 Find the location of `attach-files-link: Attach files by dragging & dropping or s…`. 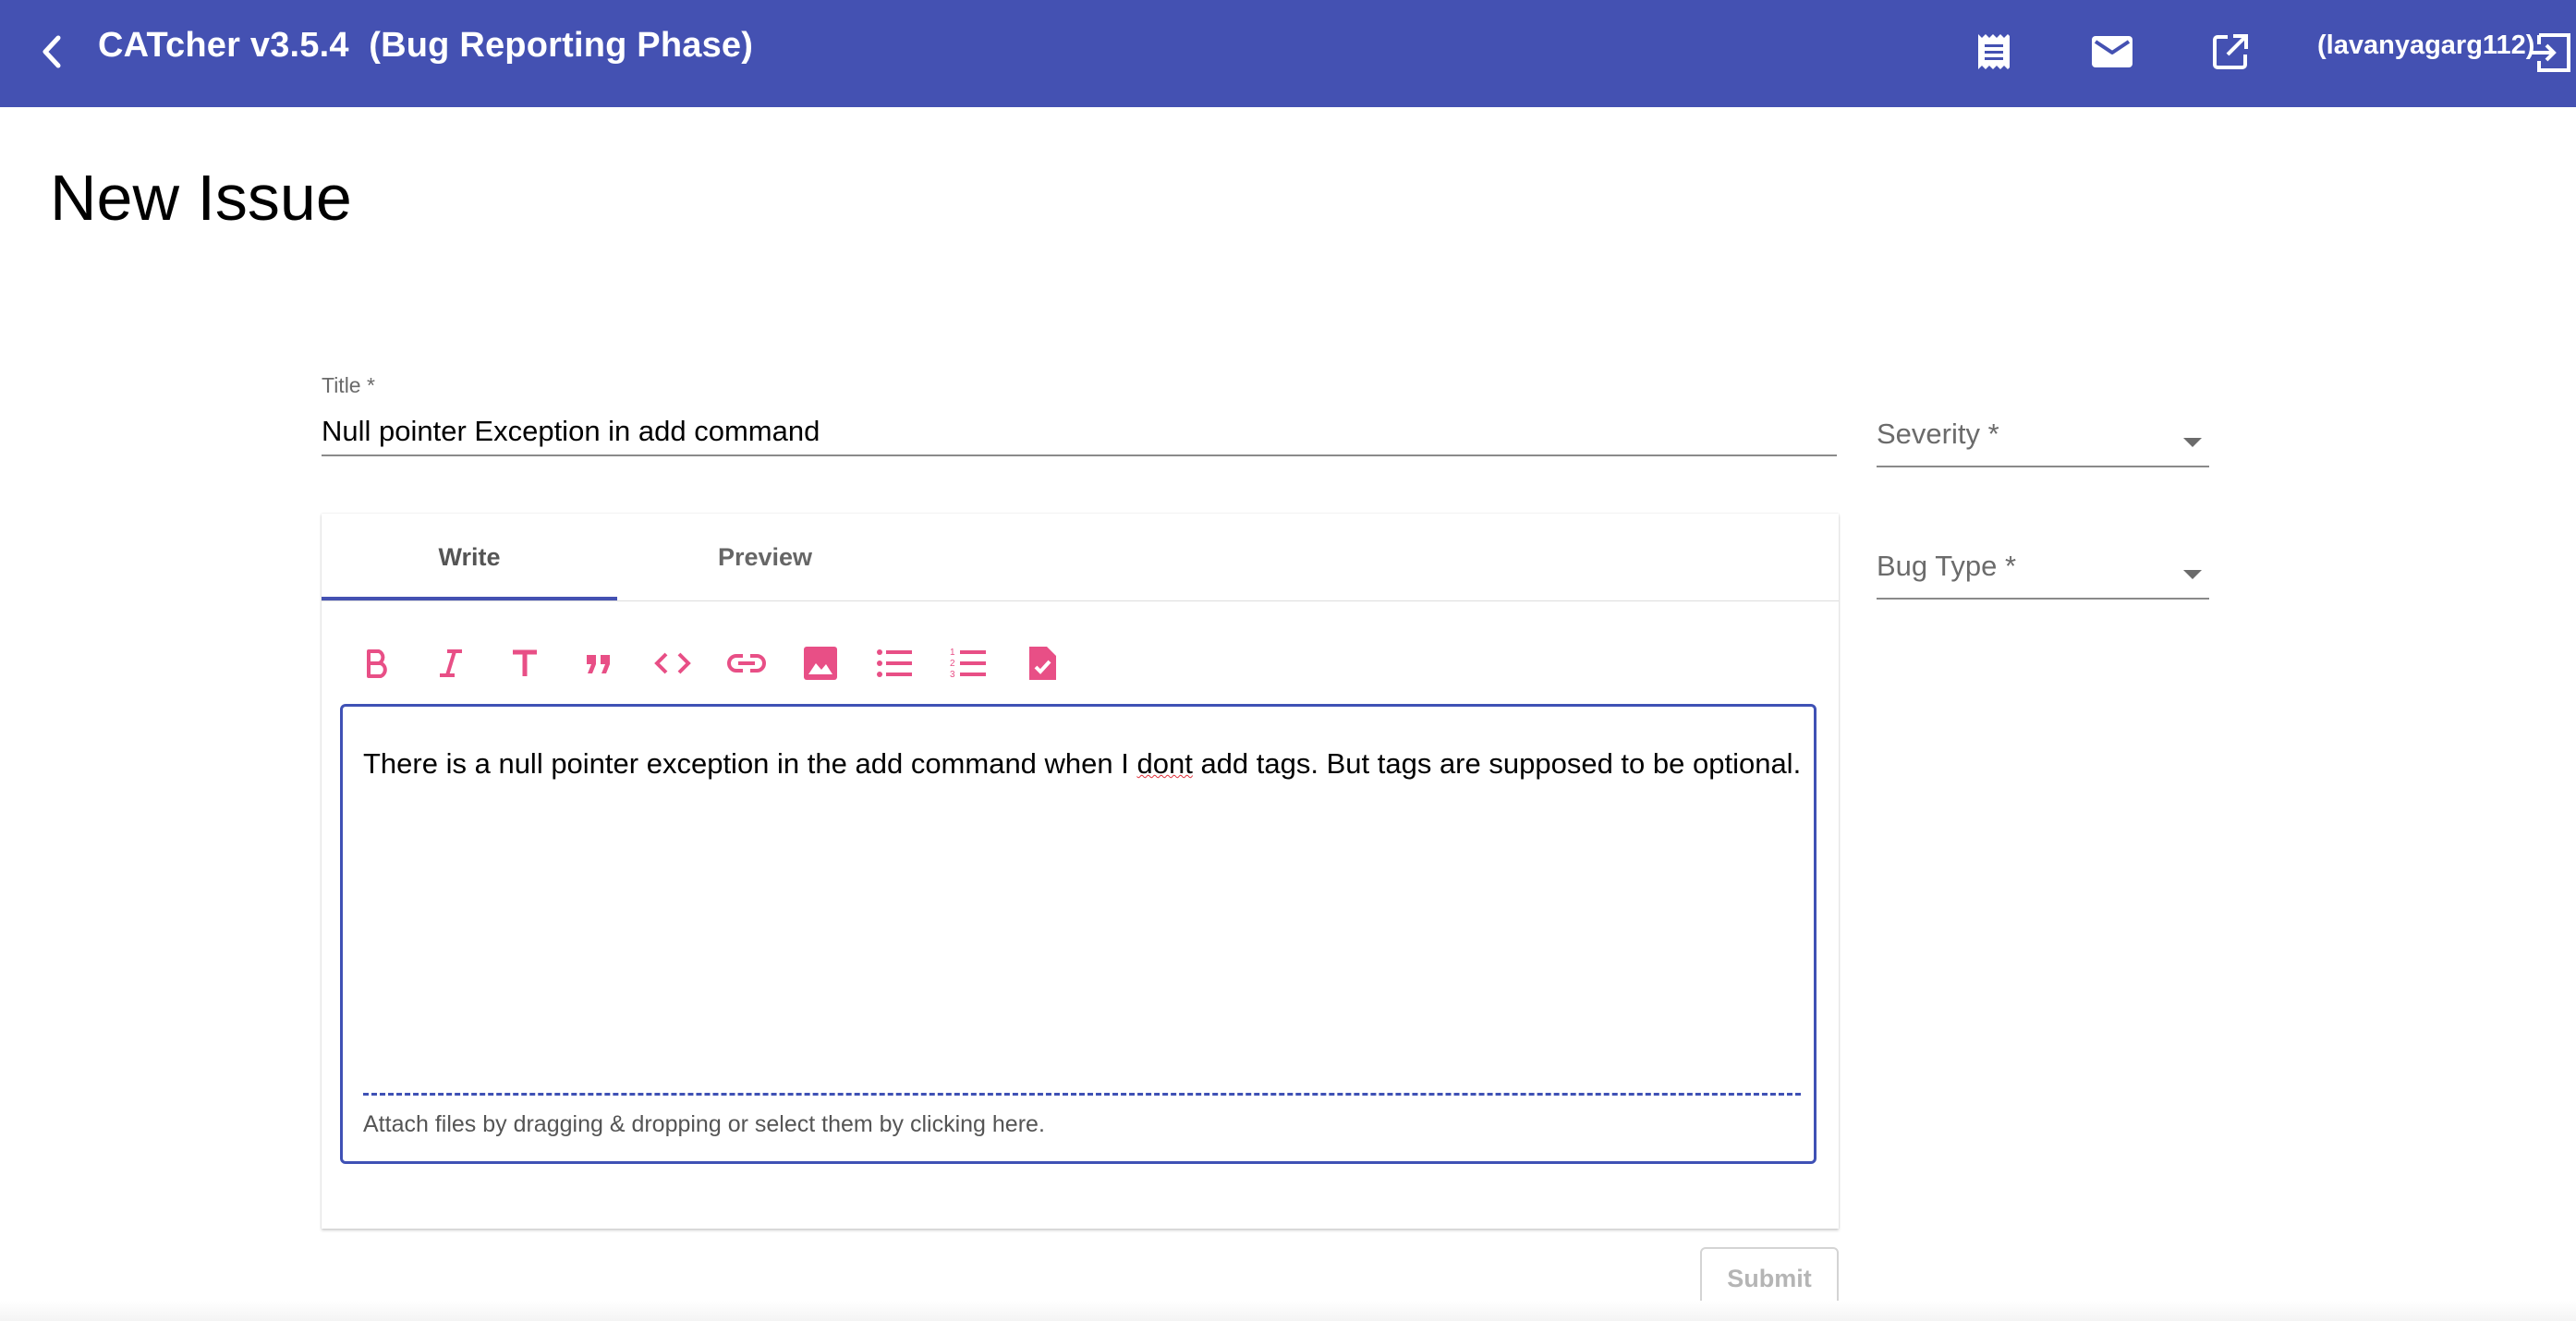

attach-files-link: Attach files by dragging & dropping or s… is located at coordinates (704, 1124).